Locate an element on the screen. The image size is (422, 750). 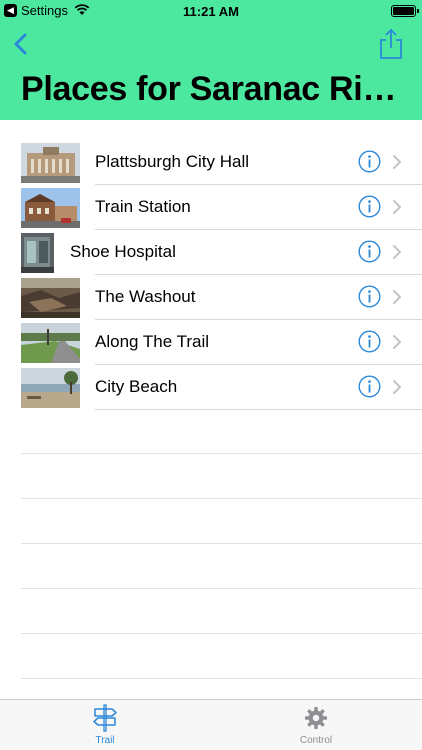
place-name: Train Station is located at coordinates (143, 206).